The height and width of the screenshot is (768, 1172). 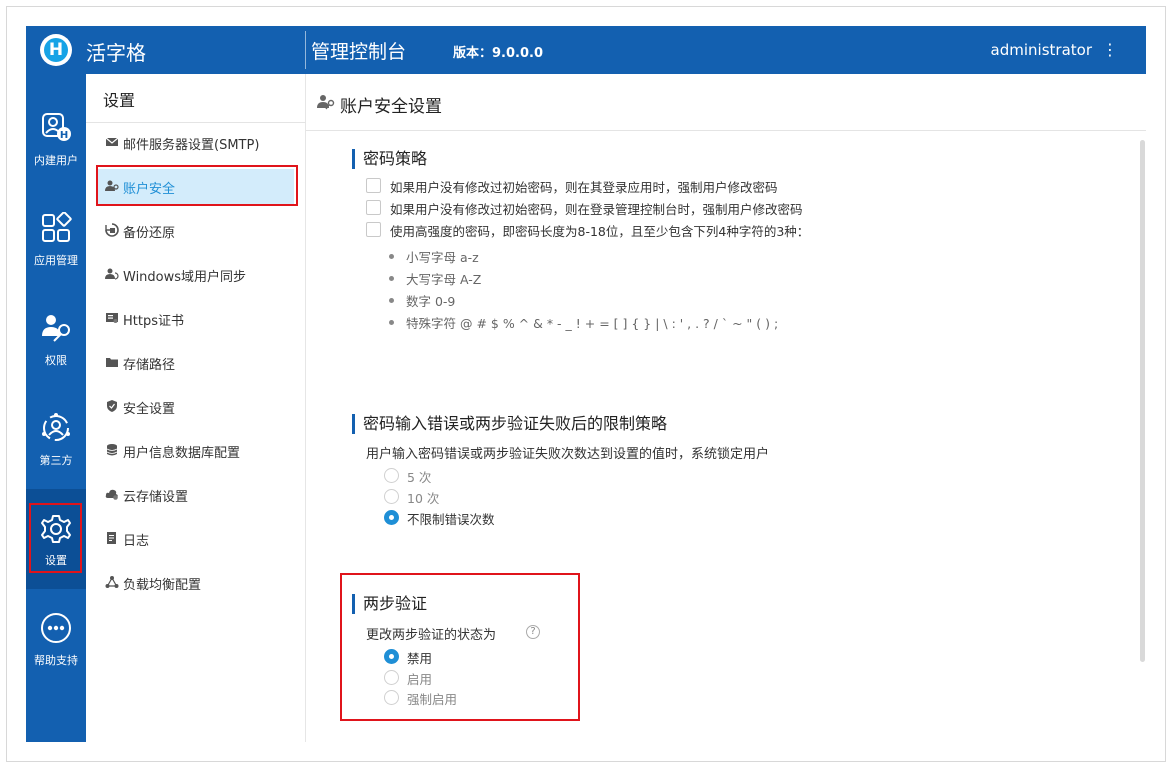 What do you see at coordinates (596, 209) in the screenshot?
I see `checkbox-label: 如果用户没有修改过初始密码，则在登录管理控制台时，强制用户修改密码` at bounding box center [596, 209].